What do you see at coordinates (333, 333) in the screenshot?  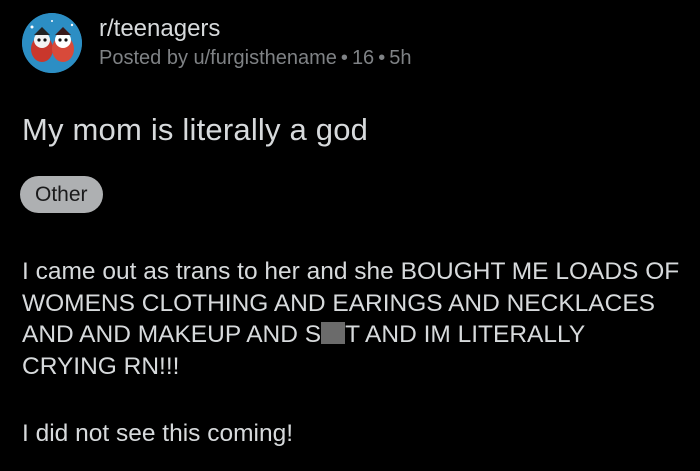 I see `censor-block` at bounding box center [333, 333].